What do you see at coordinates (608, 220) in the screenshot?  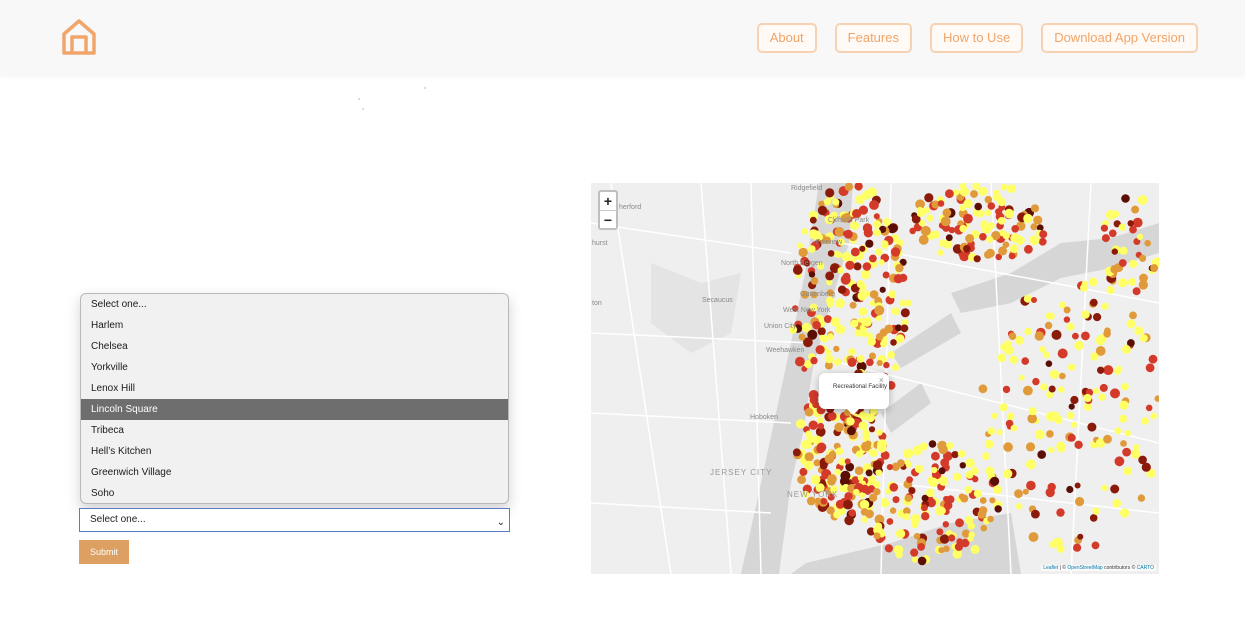 I see `zoom-out-button: −` at bounding box center [608, 220].